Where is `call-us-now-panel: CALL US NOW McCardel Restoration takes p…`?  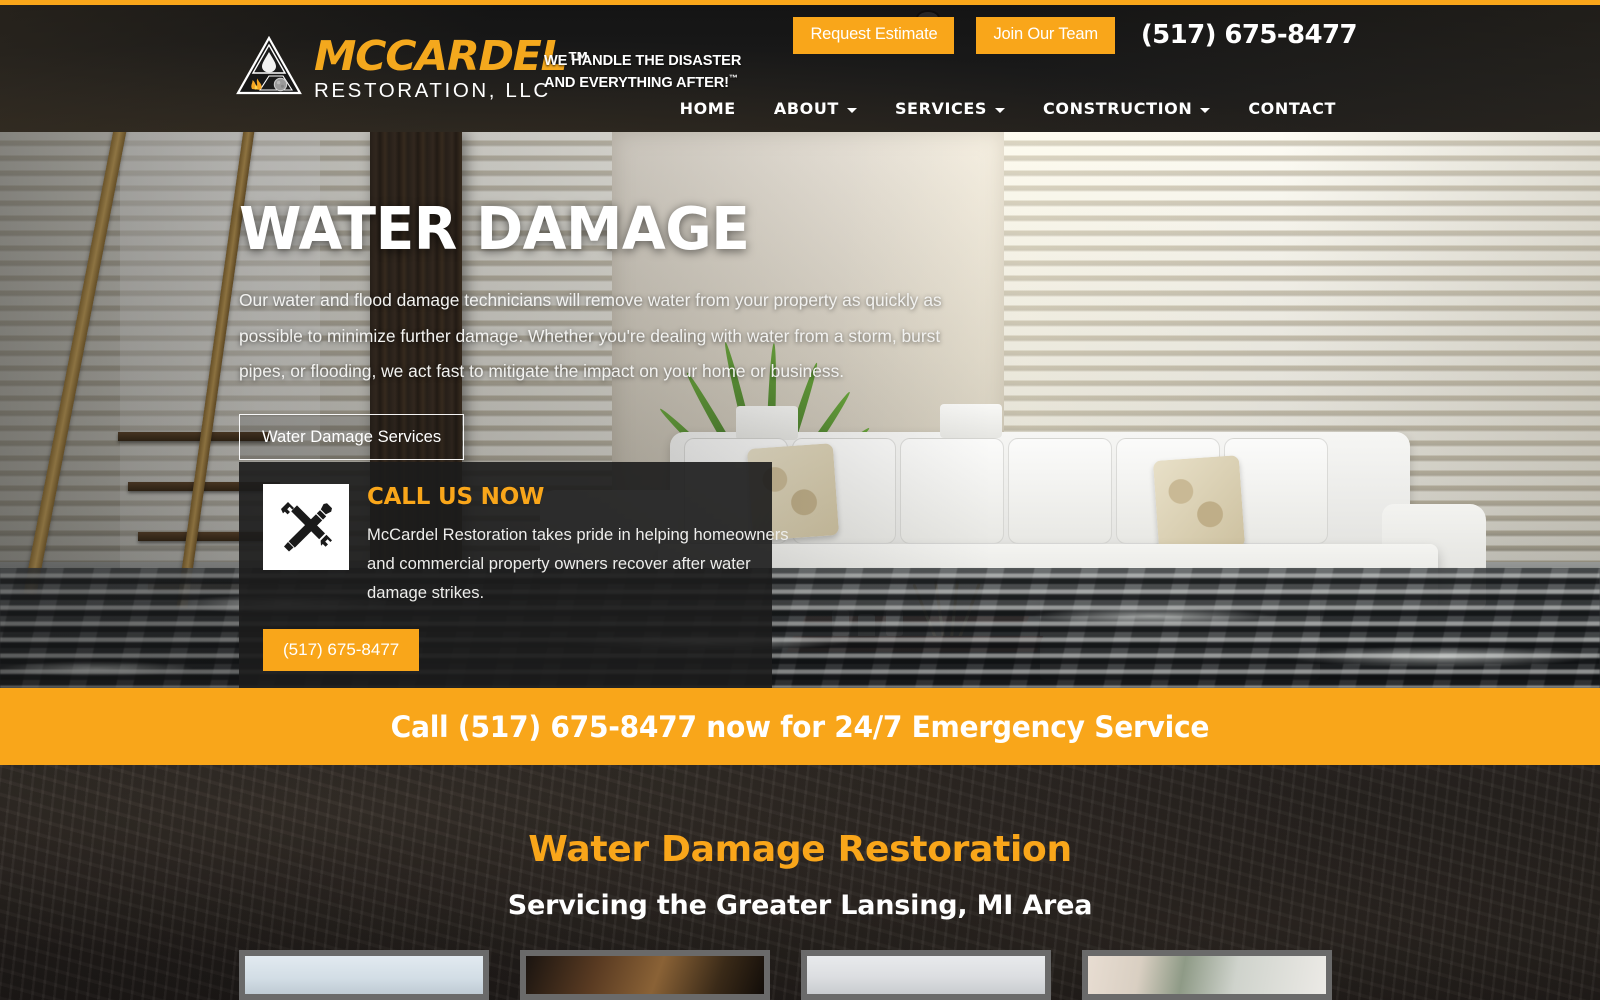
call-us-now-panel: CALL US NOW McCardel Restoration takes p… is located at coordinates (514, 575).